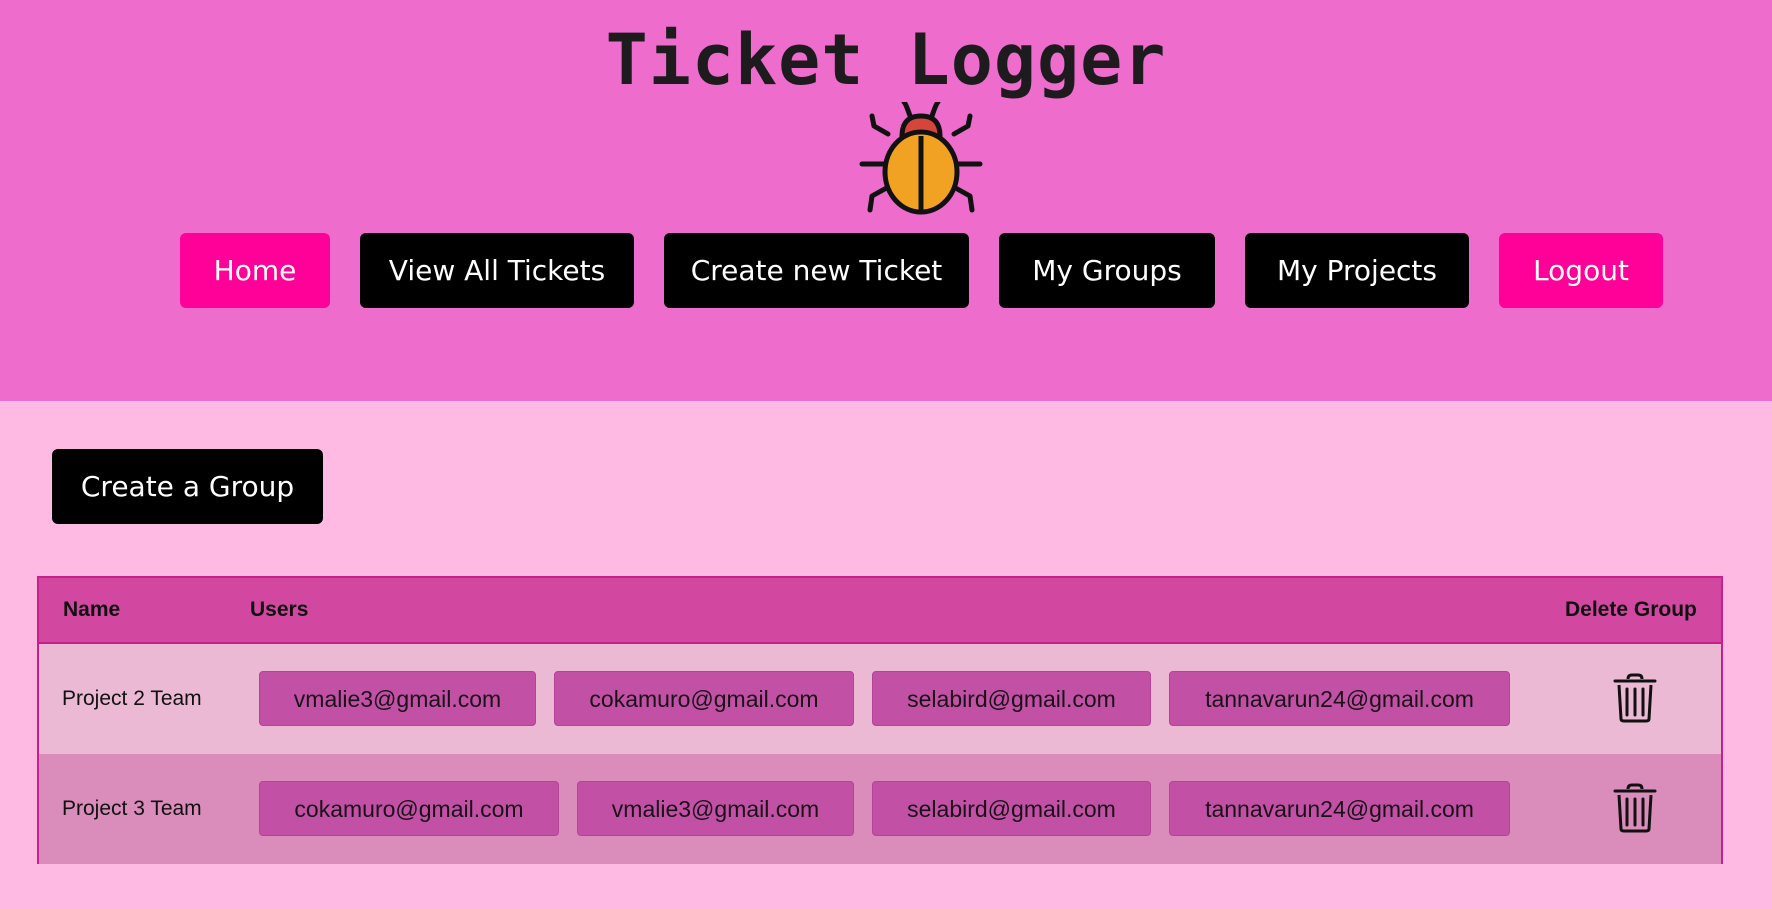  What do you see at coordinates (1581, 270) in the screenshot?
I see `nav-logout-button: Logout` at bounding box center [1581, 270].